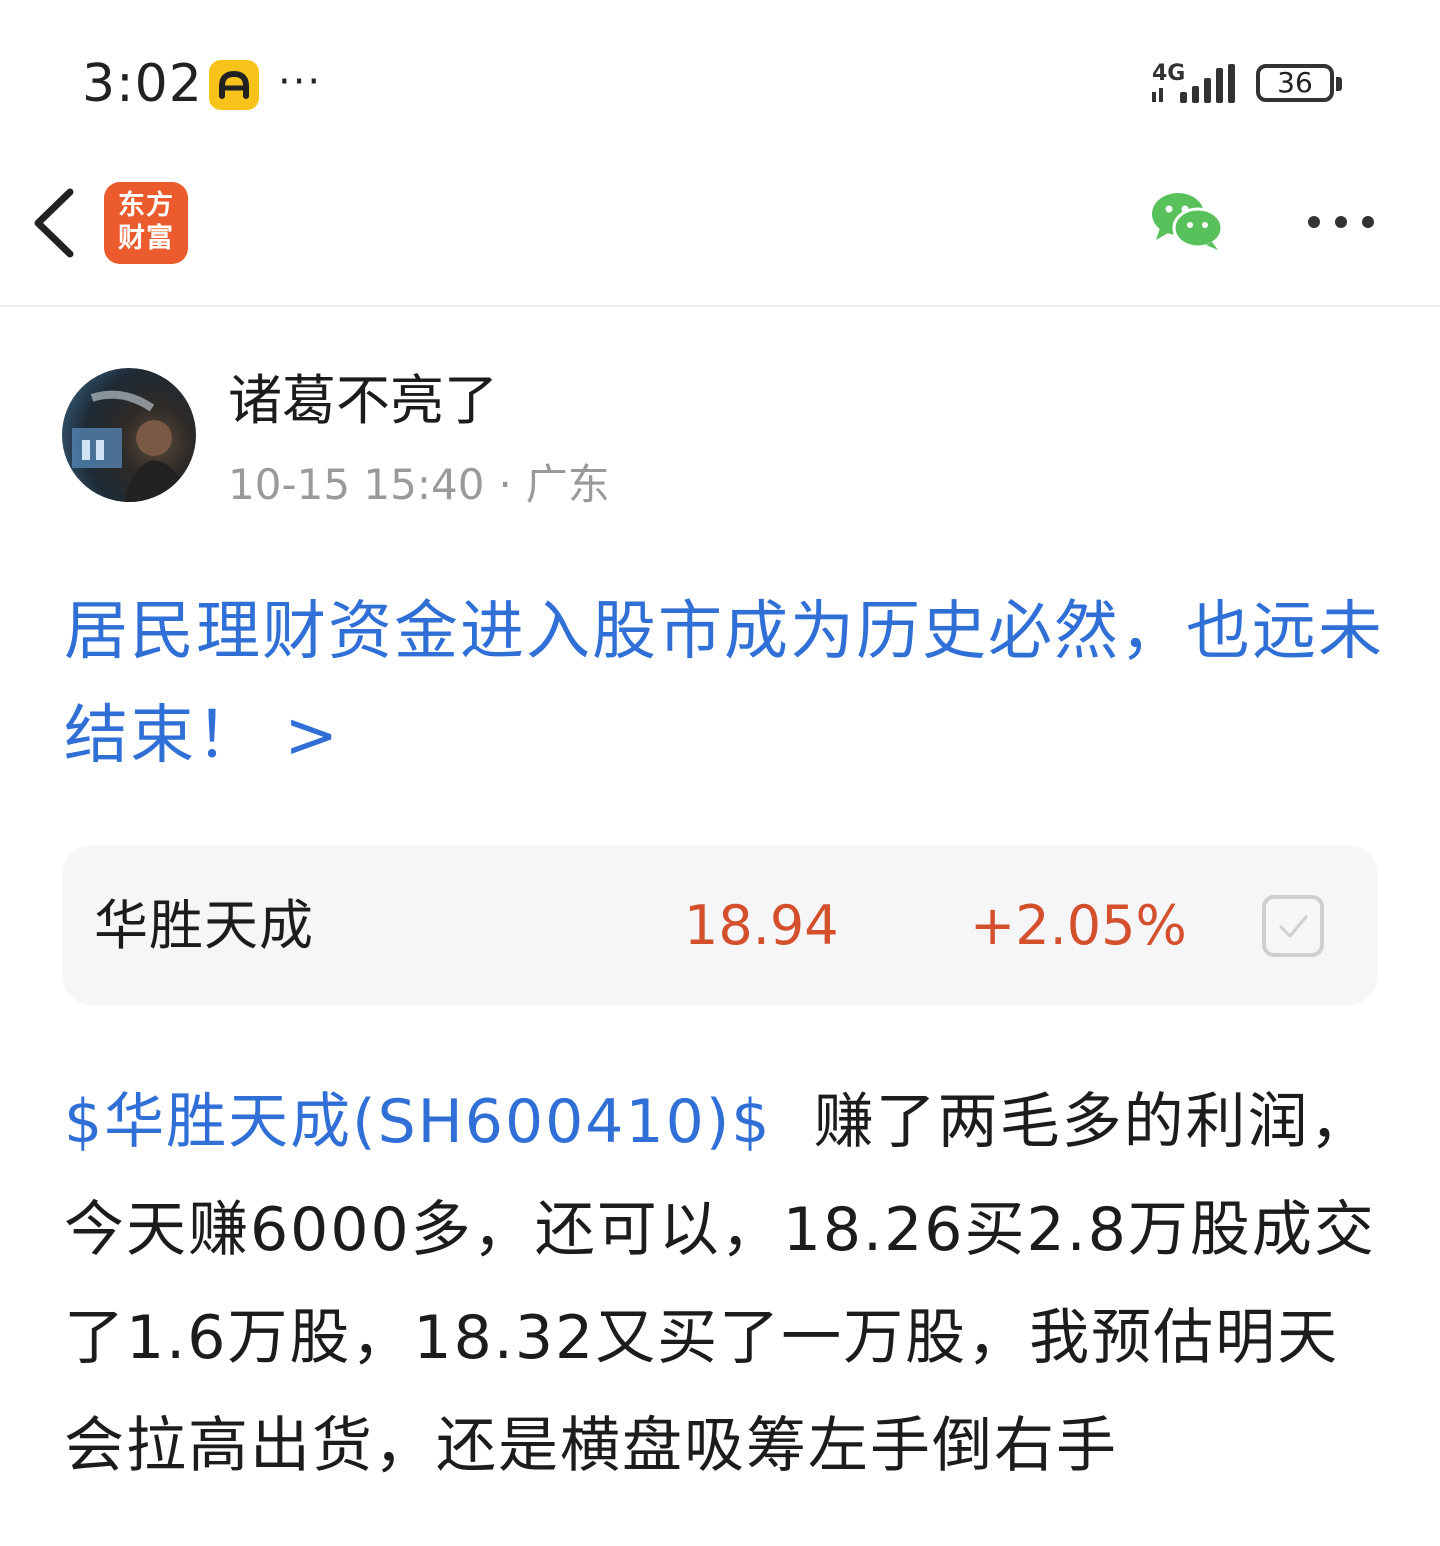 The width and height of the screenshot is (1440, 1546). What do you see at coordinates (146, 238) in the screenshot?
I see `logo-line-2: 财富` at bounding box center [146, 238].